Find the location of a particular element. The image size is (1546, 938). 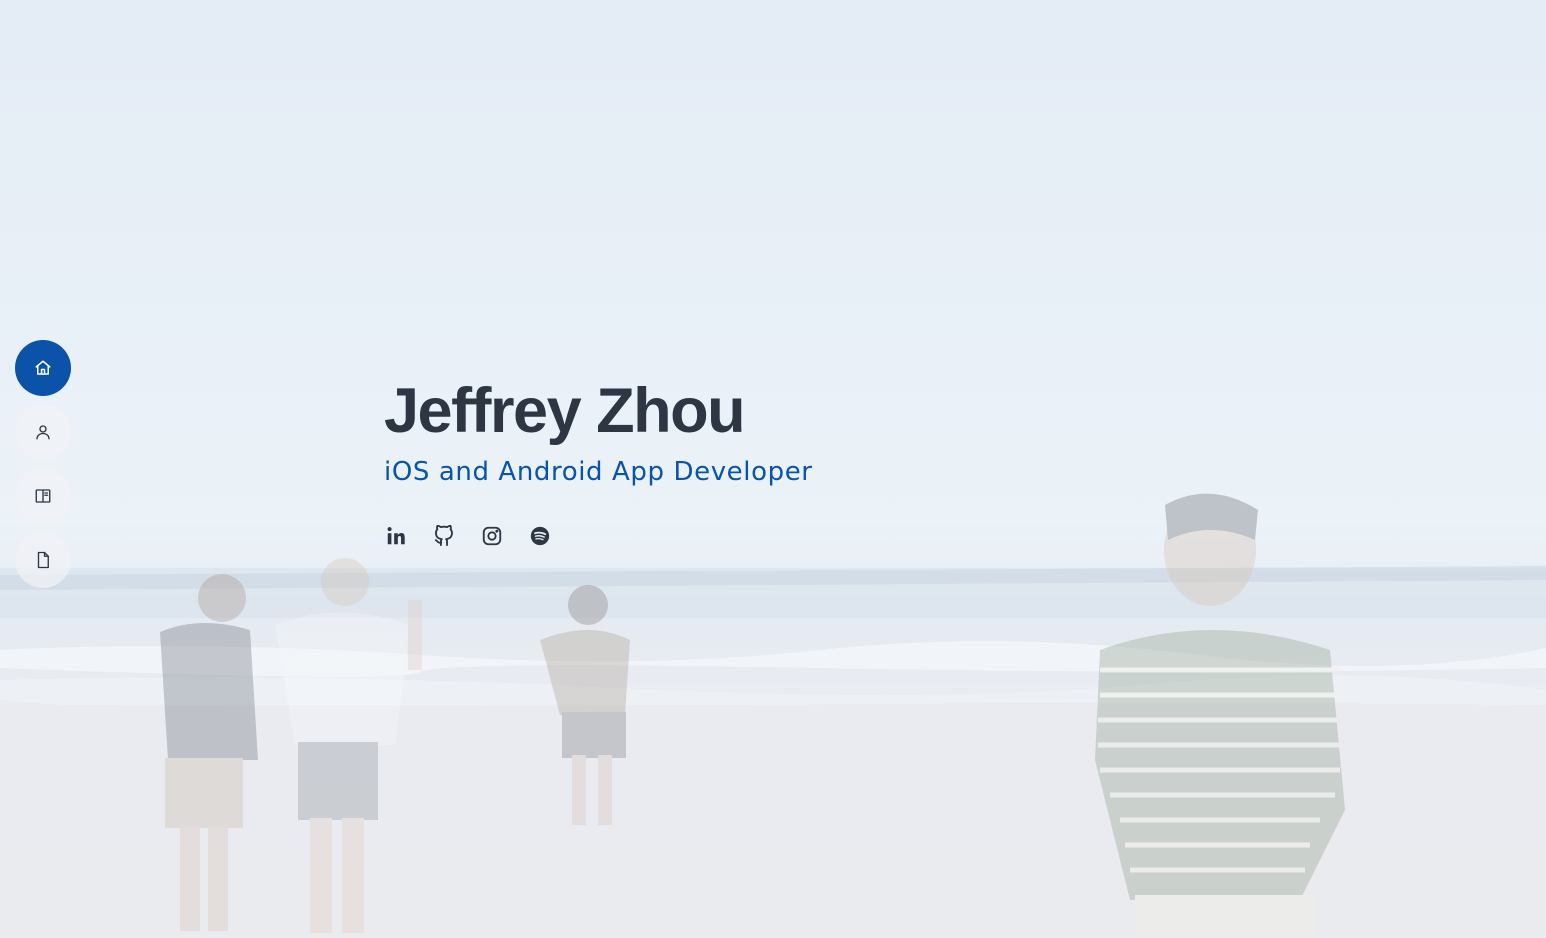

nav-about-button is located at coordinates (43, 432).